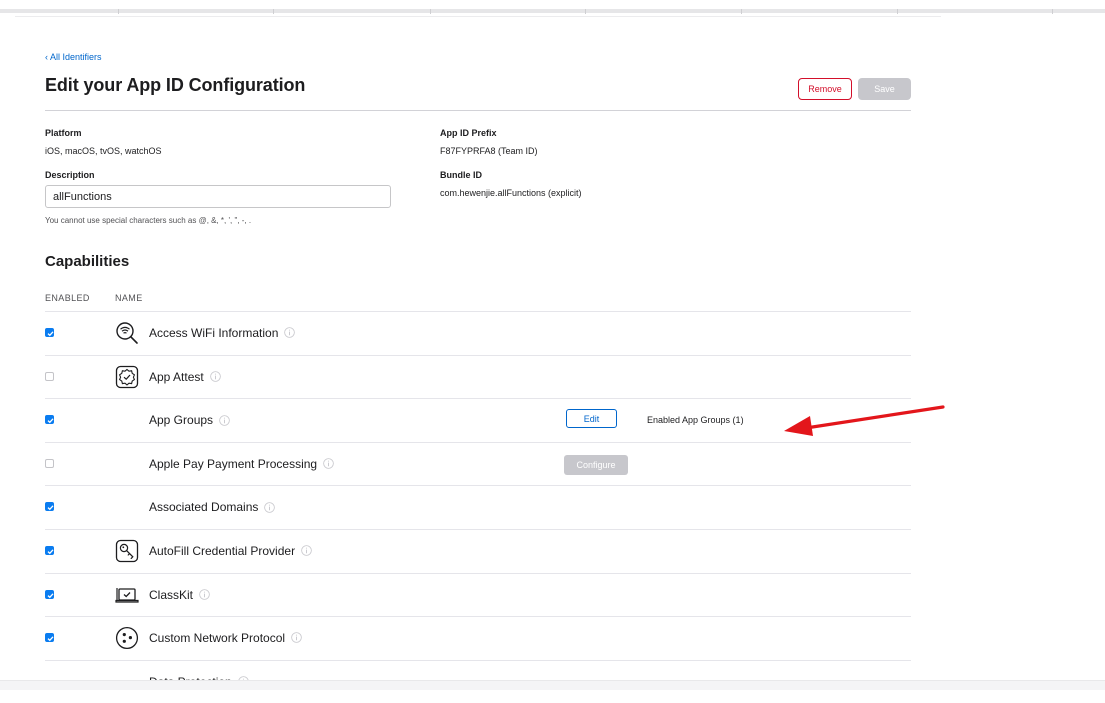 The width and height of the screenshot is (1105, 703). Describe the element at coordinates (218, 196) in the screenshot. I see `description-input` at that location.